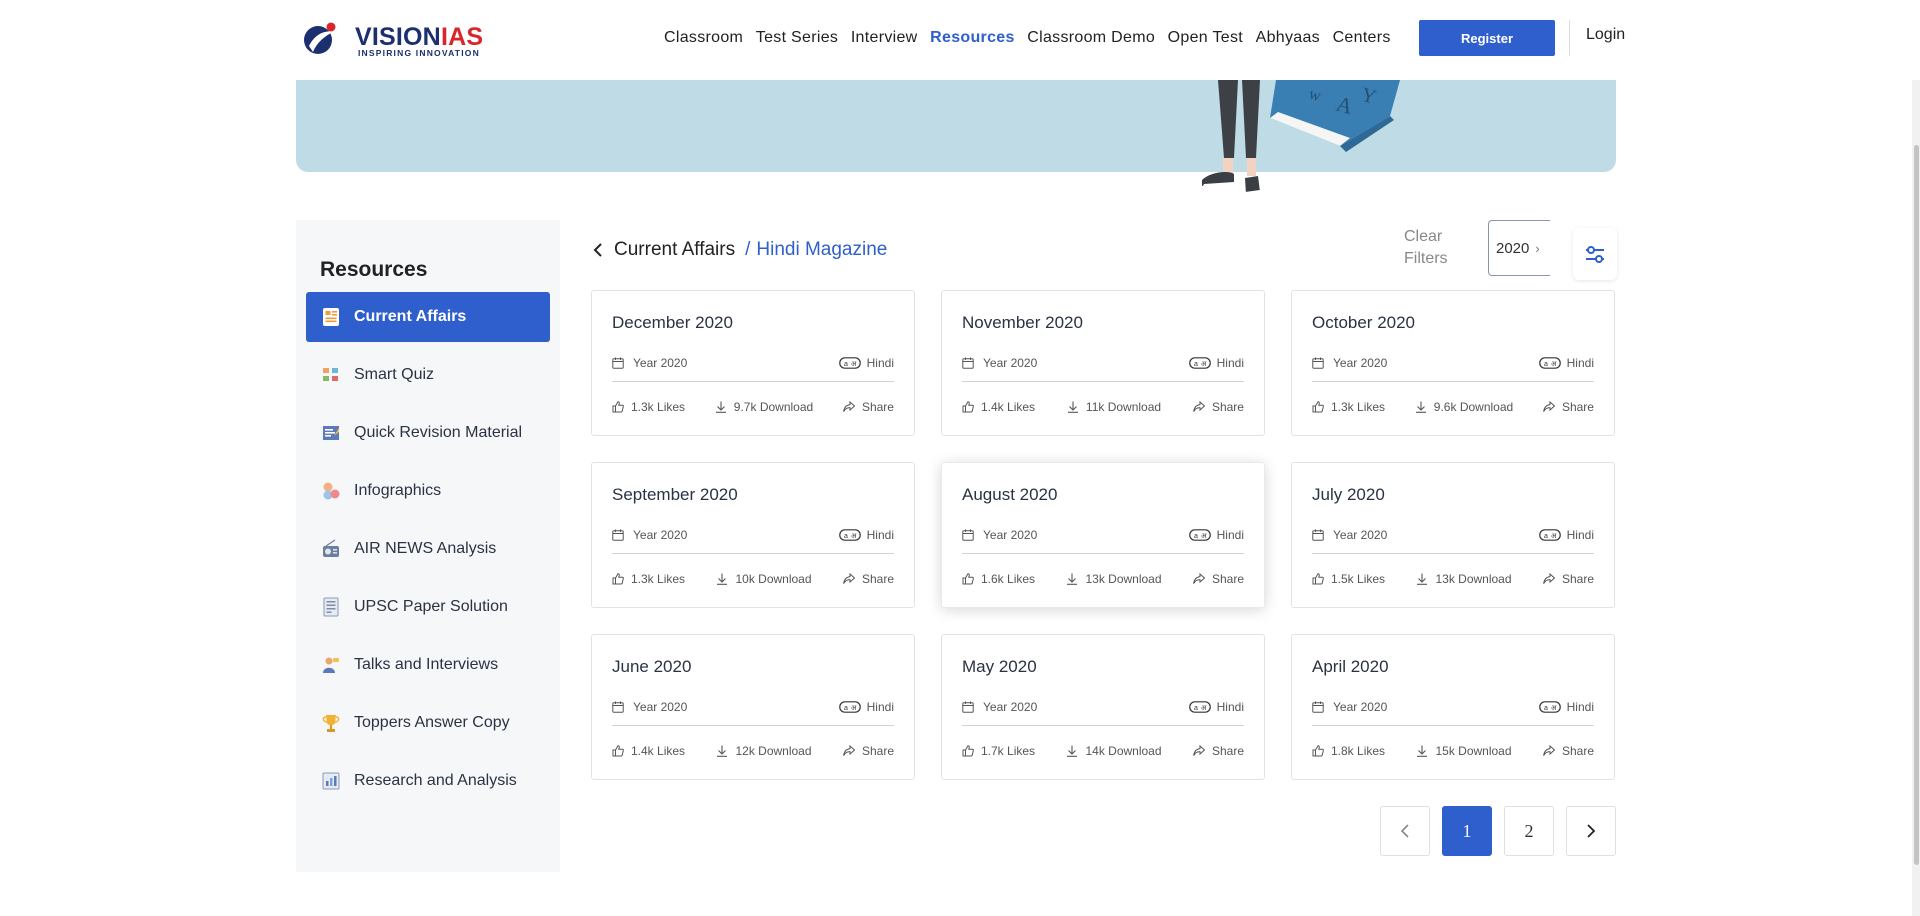  What do you see at coordinates (1529, 831) in the screenshot?
I see `pagination-page-2: 2` at bounding box center [1529, 831].